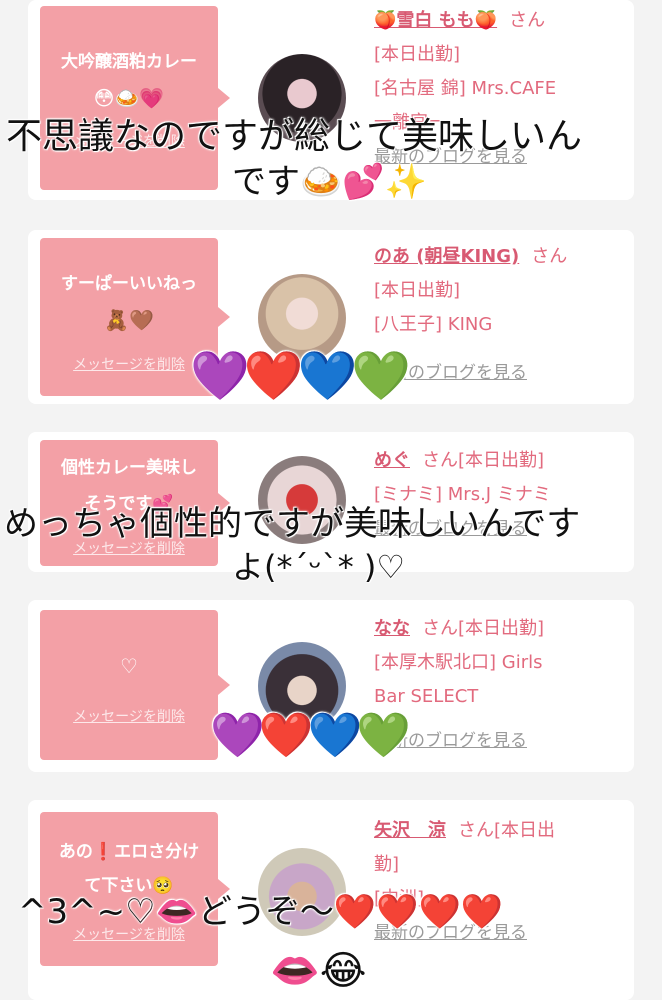 Image resolution: width=662 pixels, height=1000 pixels. Describe the element at coordinates (319, 567) in the screenshot. I see `overlay-text-2b: よ(*ˊᵕˋ* )♡` at that location.